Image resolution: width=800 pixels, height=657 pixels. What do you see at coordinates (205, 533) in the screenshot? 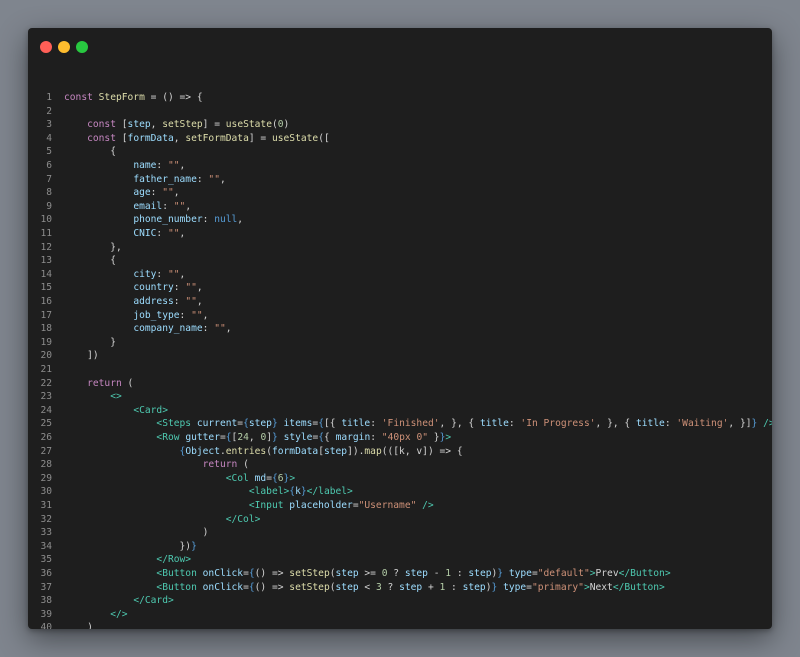
I see `code-token: )` at bounding box center [205, 533].